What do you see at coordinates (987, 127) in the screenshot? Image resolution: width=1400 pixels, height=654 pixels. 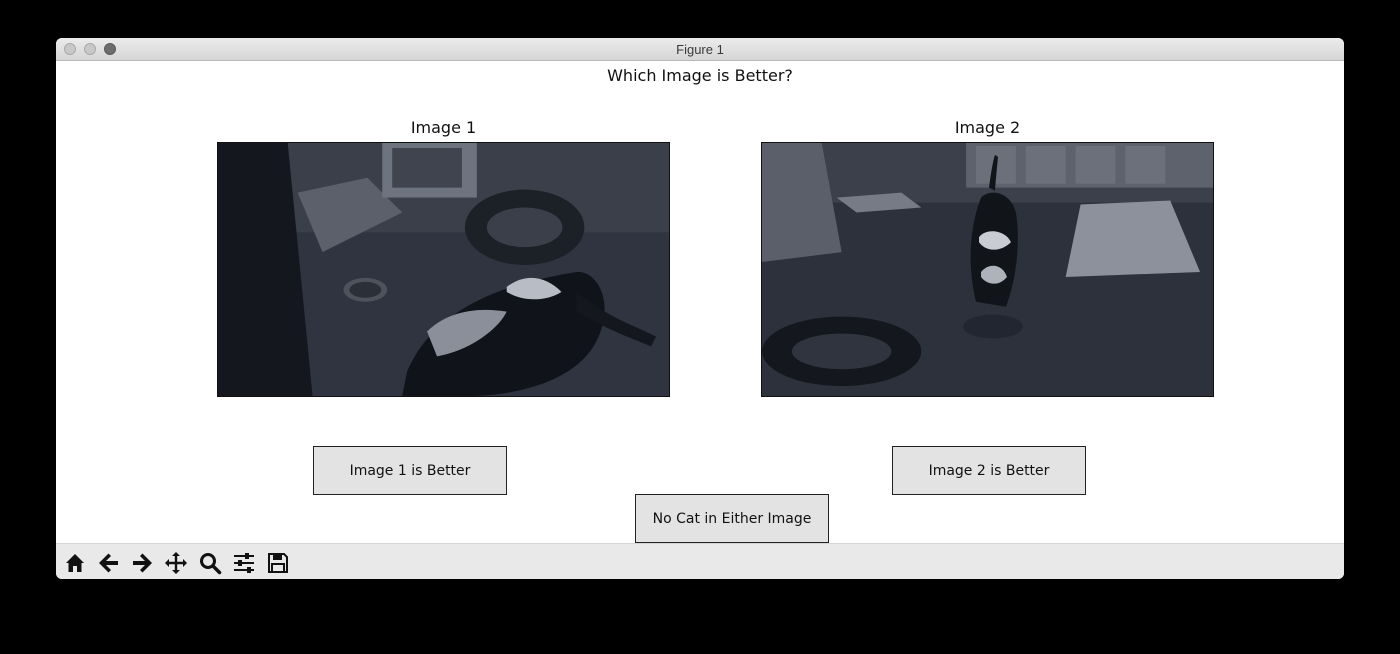 I see `image2-title: Image 2` at bounding box center [987, 127].